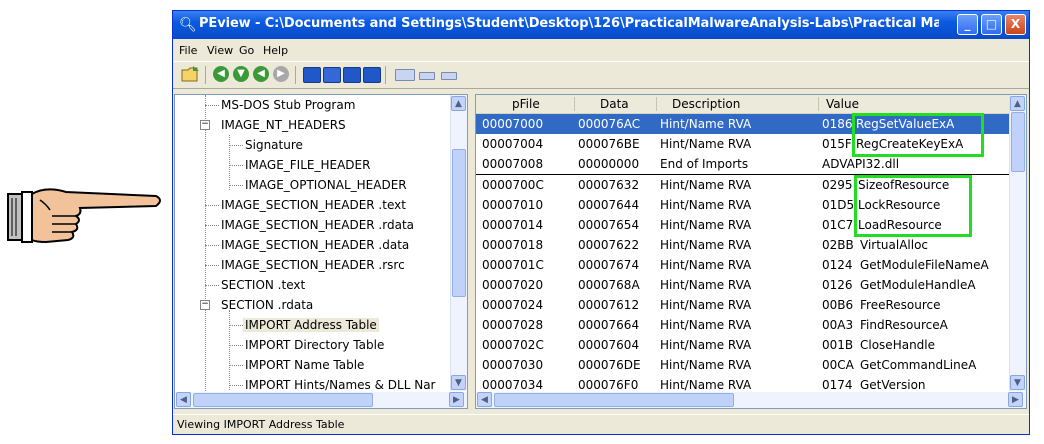  I want to click on pfile-cell: 0000701C, so click(513, 265).